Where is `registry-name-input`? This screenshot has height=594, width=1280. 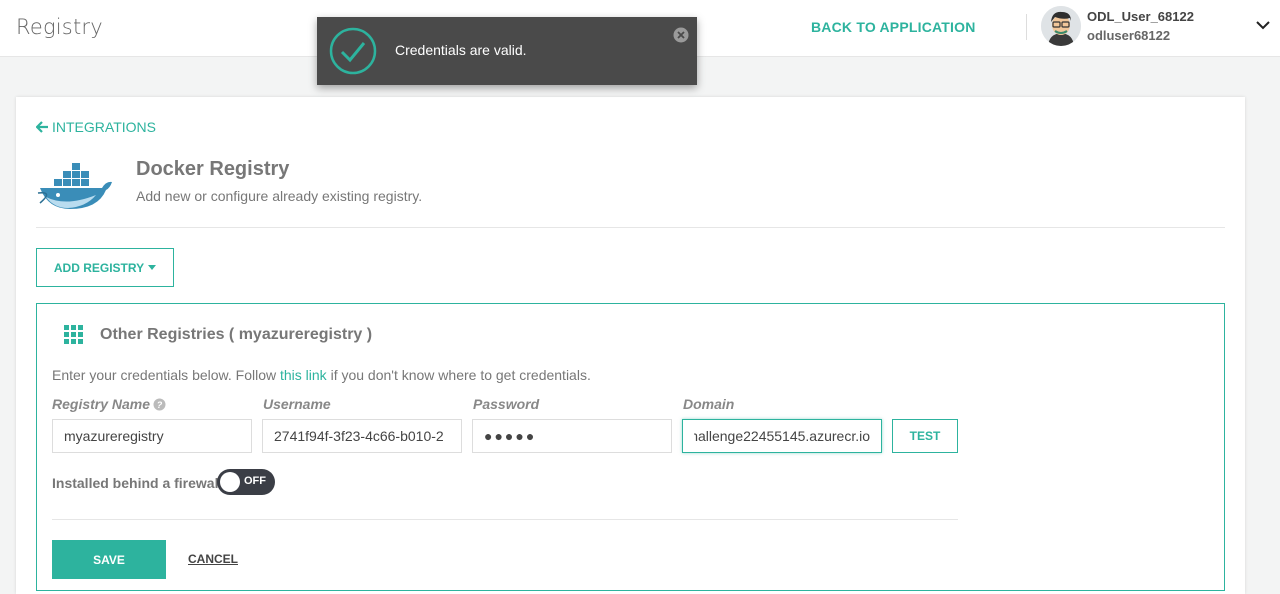
registry-name-input is located at coordinates (152, 436).